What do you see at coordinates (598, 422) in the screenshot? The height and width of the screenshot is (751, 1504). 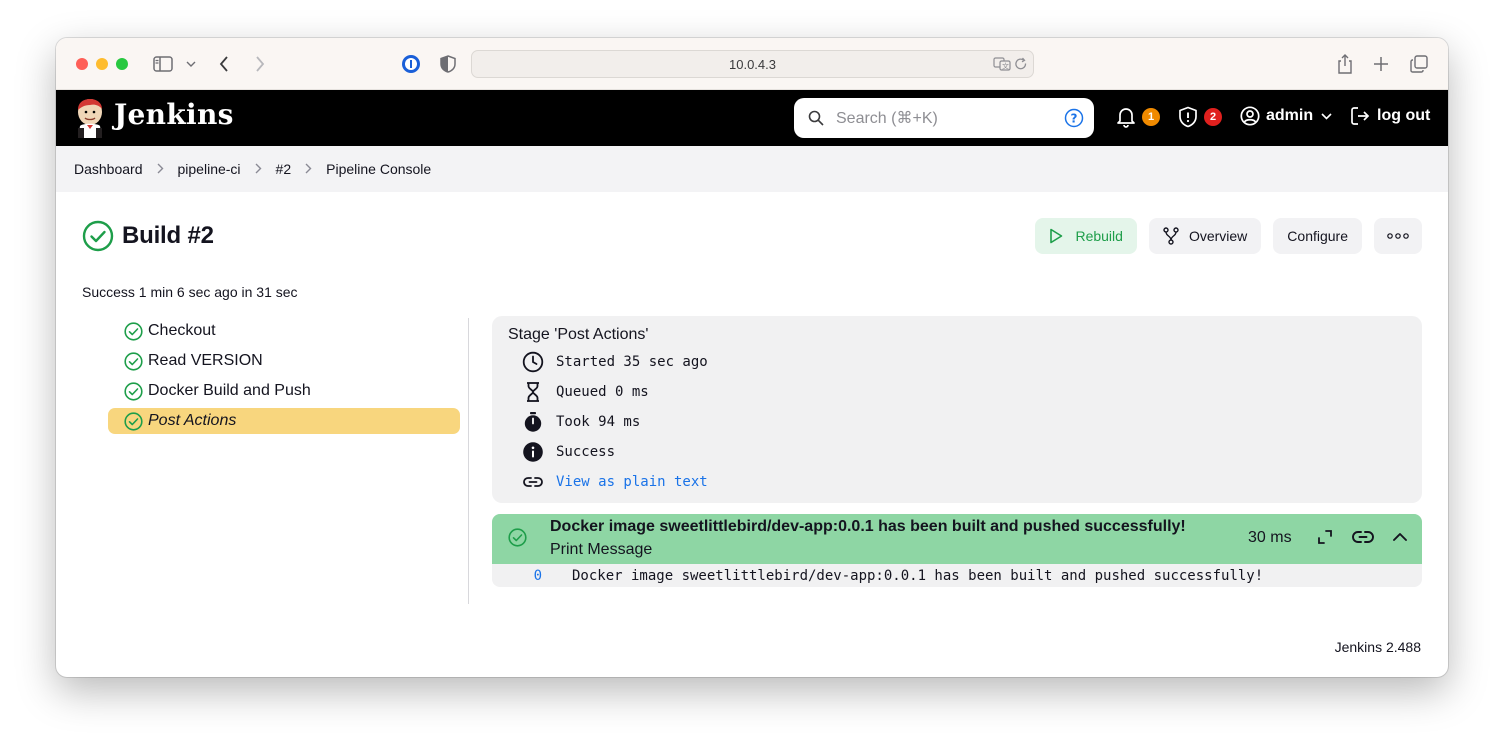 I see `stage-took: Took 94 ms` at bounding box center [598, 422].